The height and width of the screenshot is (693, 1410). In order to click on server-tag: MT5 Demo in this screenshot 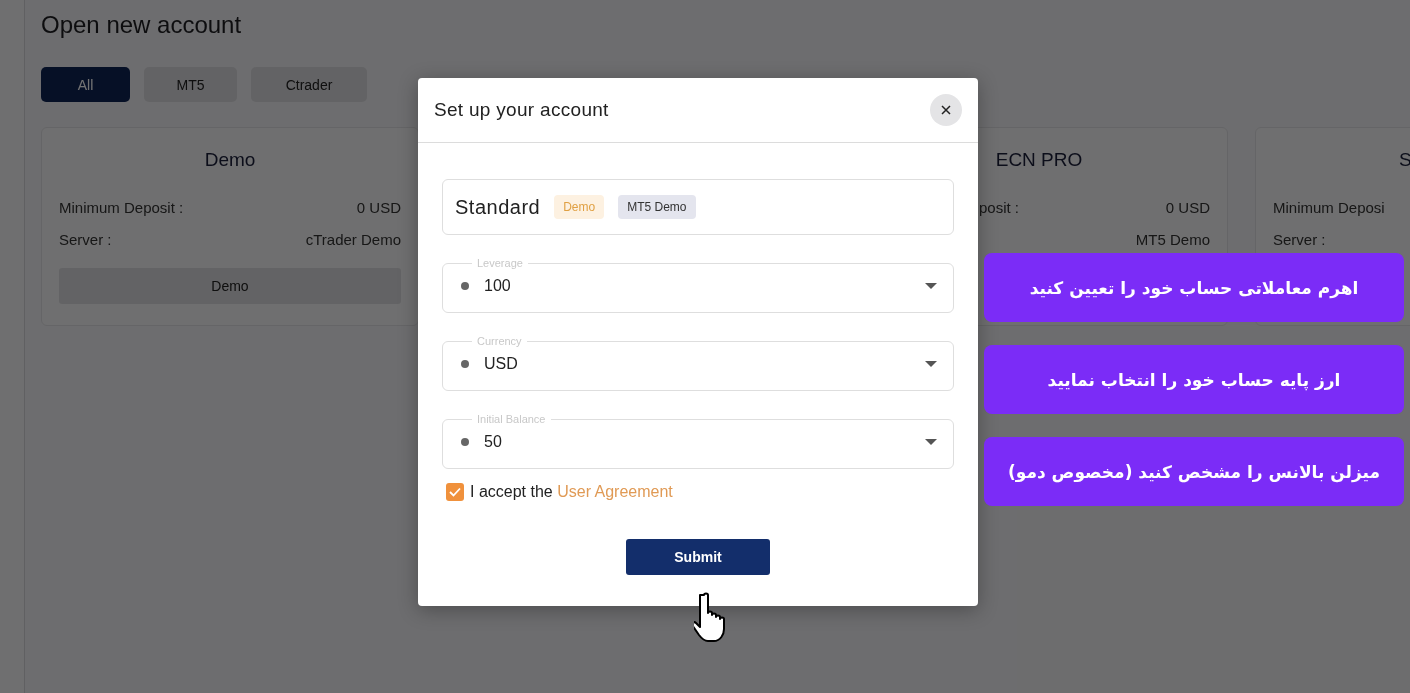, I will do `click(657, 207)`.